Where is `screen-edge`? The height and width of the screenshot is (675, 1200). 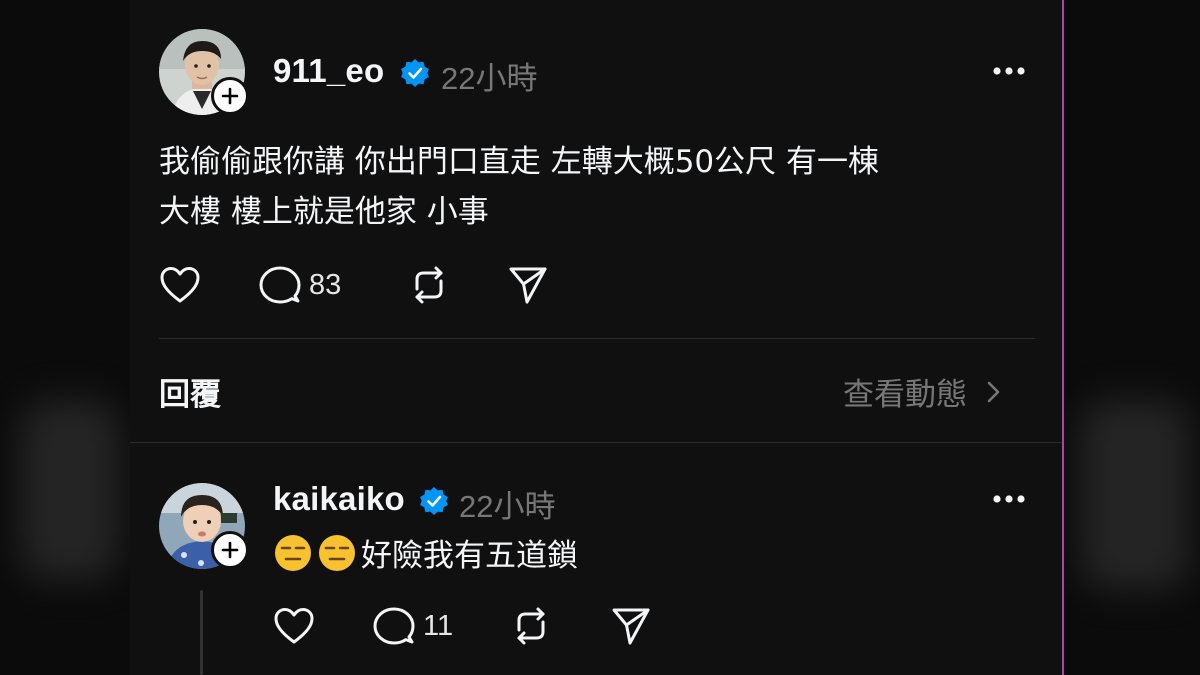
screen-edge is located at coordinates (1063, 337).